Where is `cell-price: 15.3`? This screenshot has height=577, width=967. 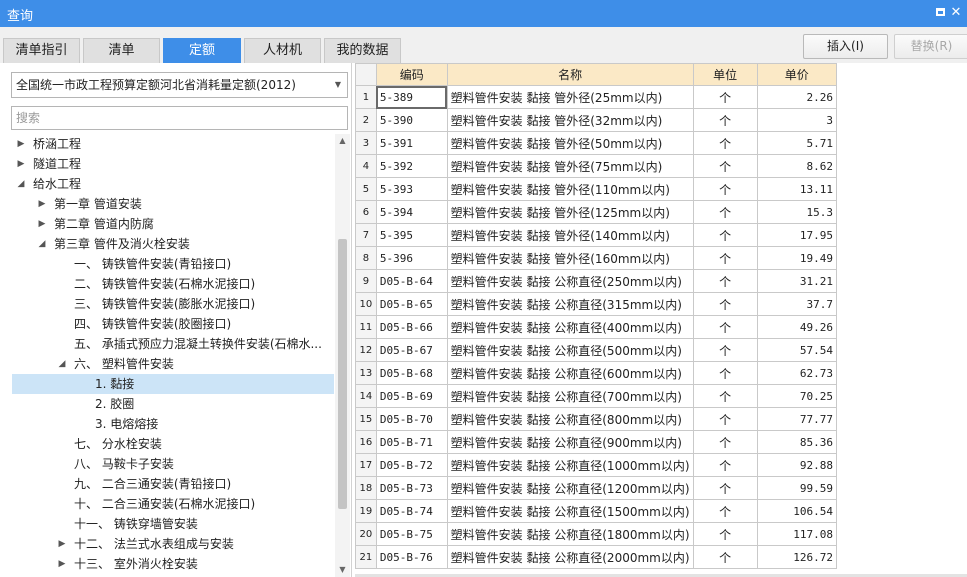
cell-price: 15.3 is located at coordinates (797, 212).